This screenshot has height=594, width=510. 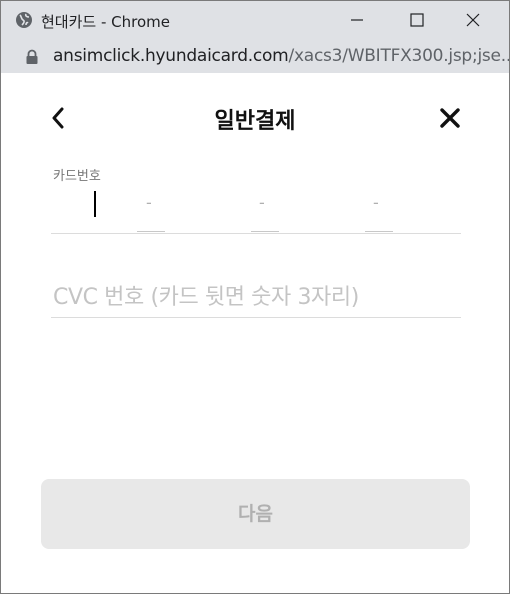 I want to click on minimize-icon, so click(x=357, y=20).